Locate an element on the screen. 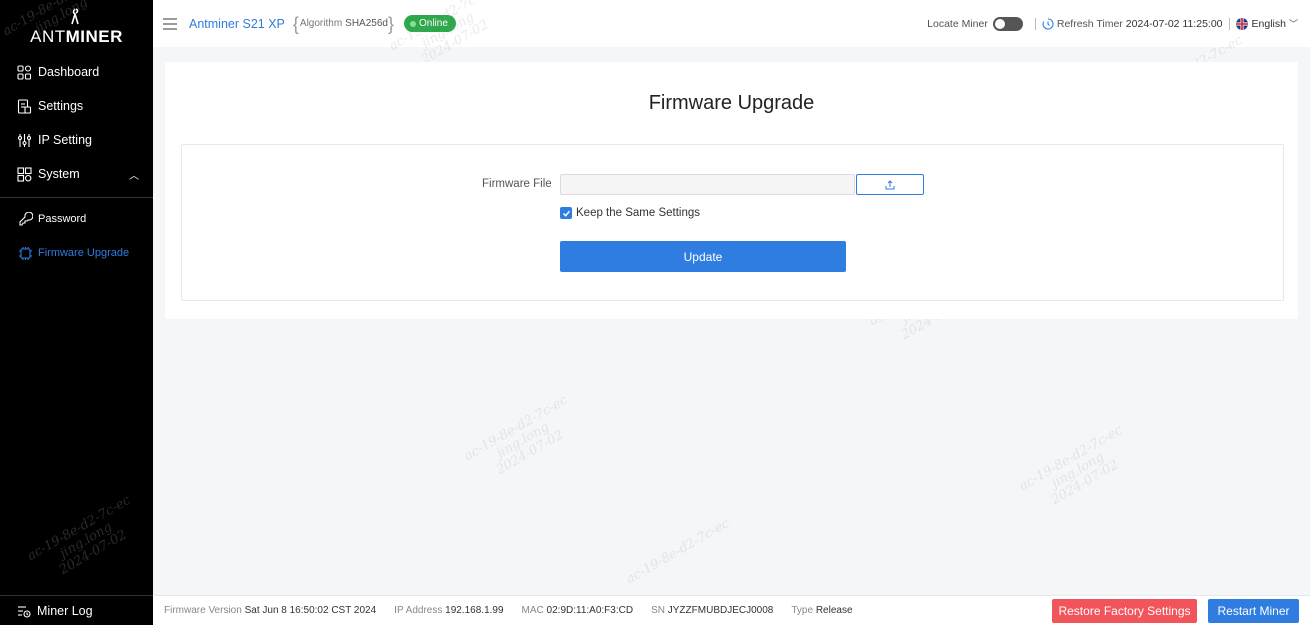  status-dot-icon is located at coordinates (412, 23).